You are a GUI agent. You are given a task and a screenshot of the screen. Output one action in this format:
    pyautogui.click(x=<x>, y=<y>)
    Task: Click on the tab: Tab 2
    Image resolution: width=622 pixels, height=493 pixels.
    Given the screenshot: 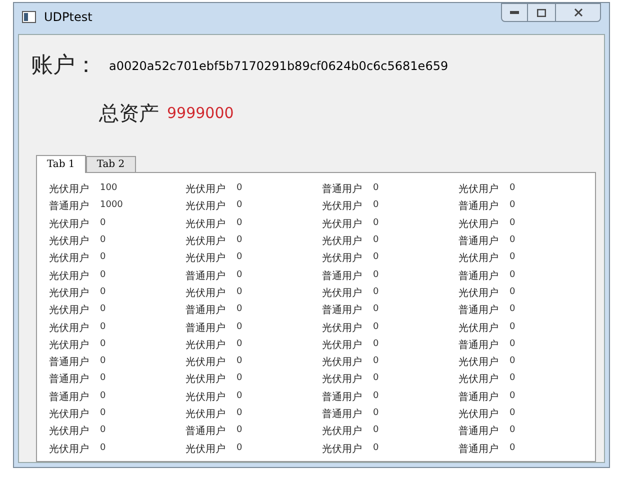 What is the action you would take?
    pyautogui.click(x=111, y=164)
    